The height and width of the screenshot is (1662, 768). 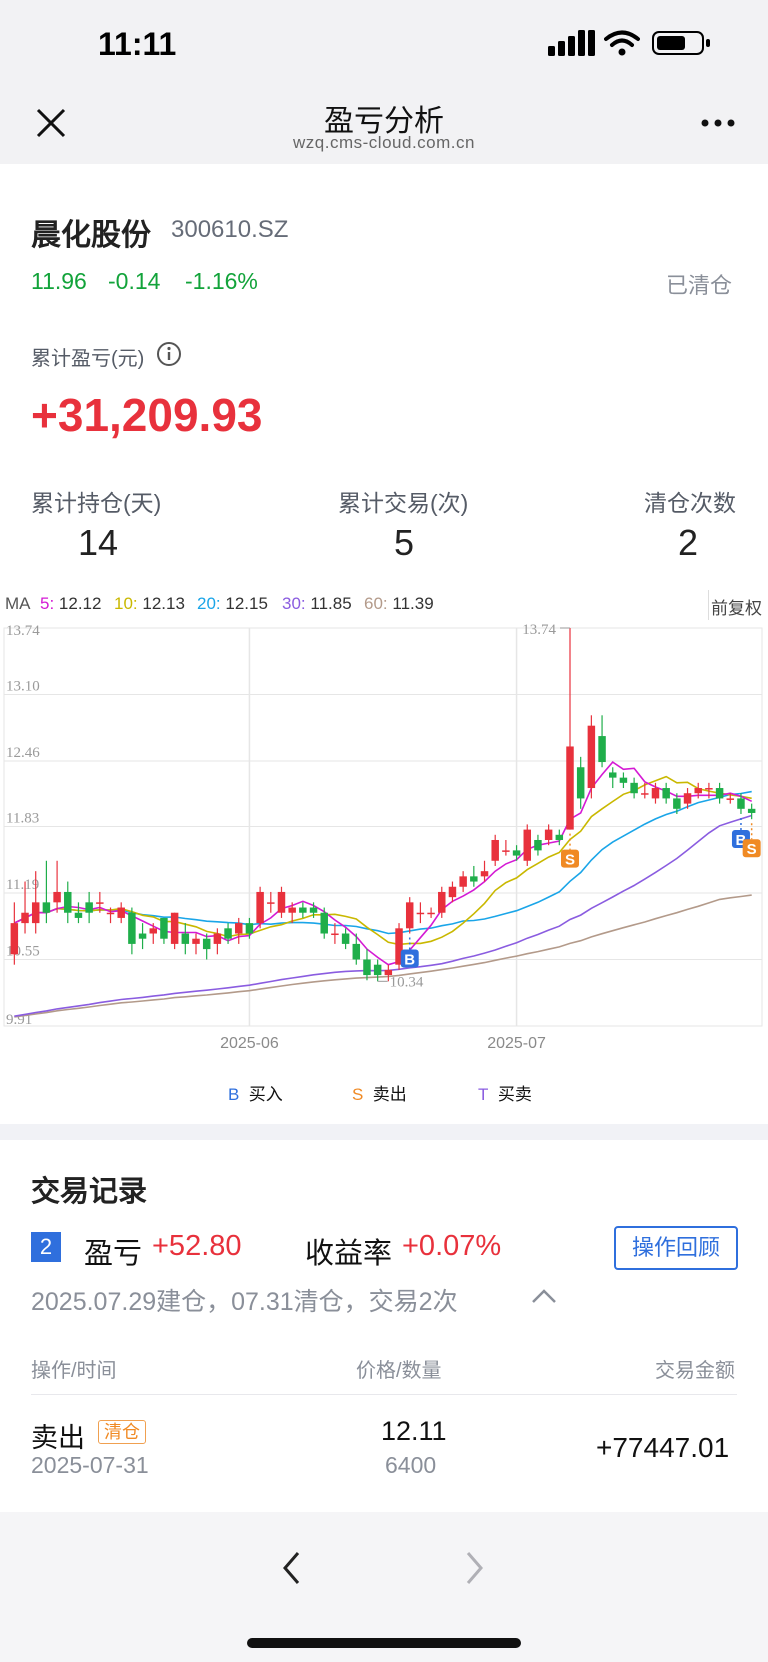 I want to click on page-url: wzq.cms-cloud.com.cn, so click(x=384, y=142).